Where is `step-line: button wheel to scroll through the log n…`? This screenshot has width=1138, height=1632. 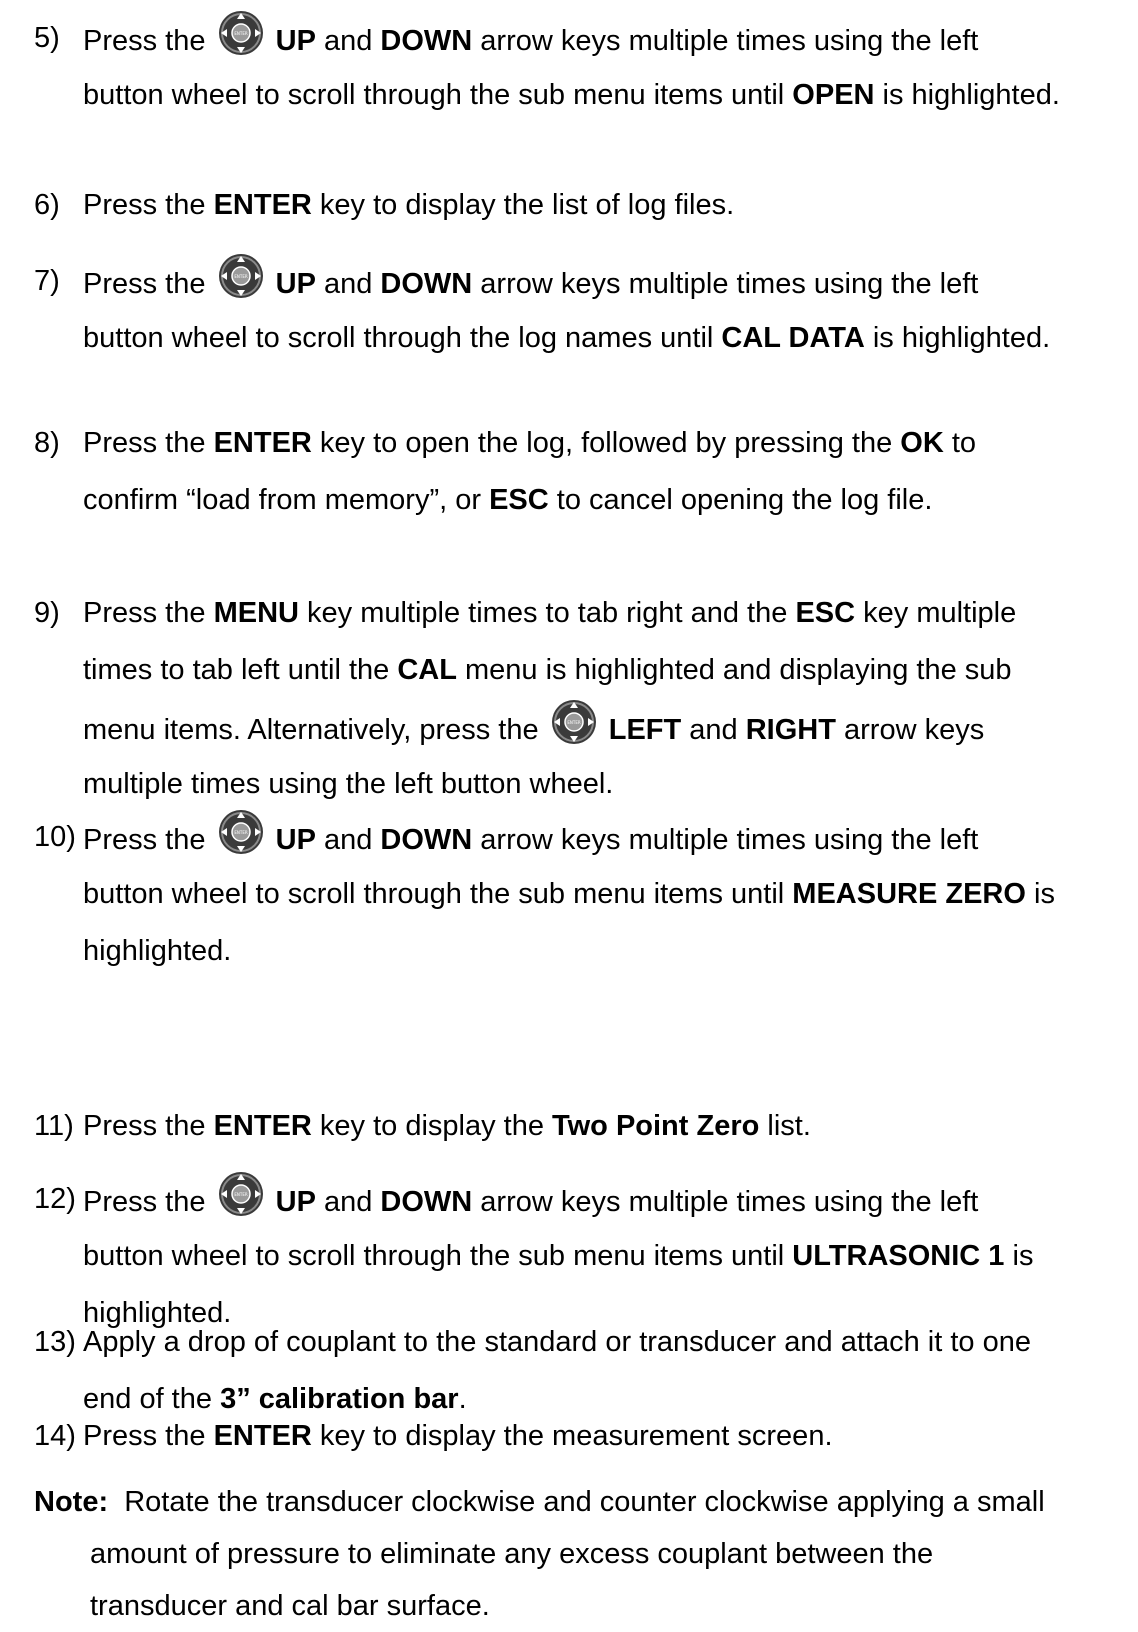 step-line: button wheel to scroll through the log n… is located at coordinates (567, 338).